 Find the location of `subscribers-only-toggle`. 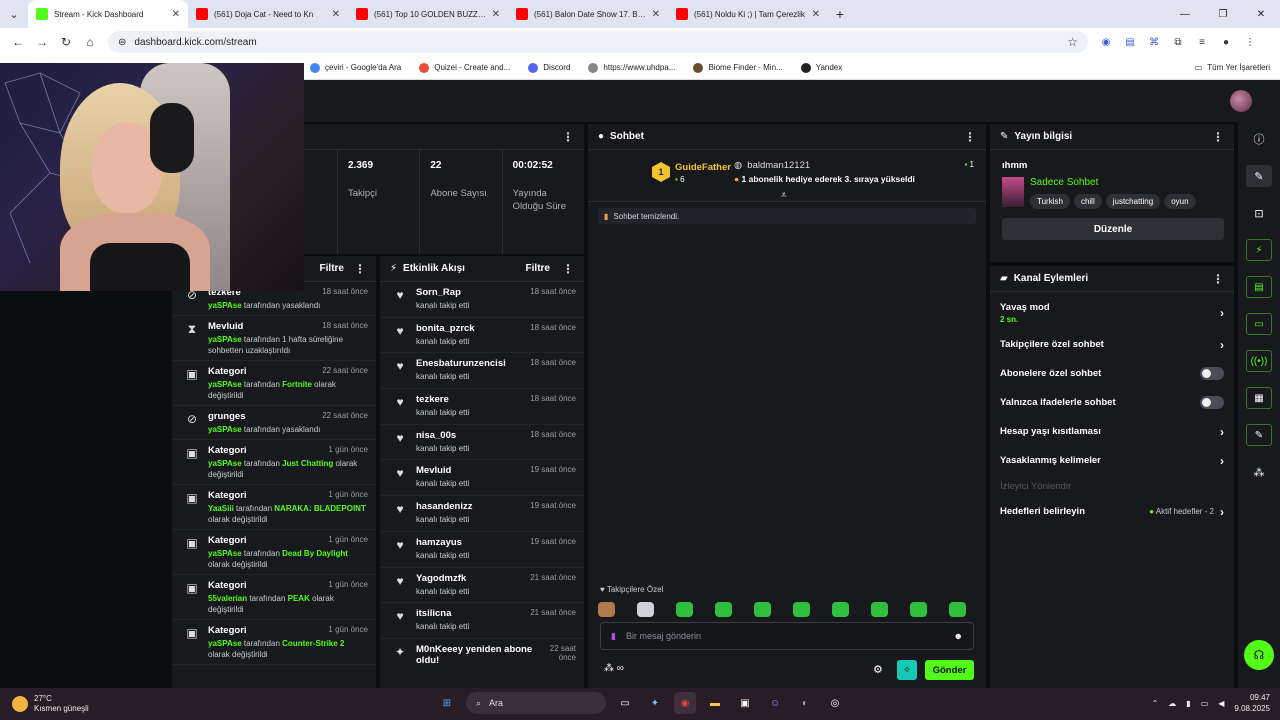

subscribers-only-toggle is located at coordinates (1212, 373).